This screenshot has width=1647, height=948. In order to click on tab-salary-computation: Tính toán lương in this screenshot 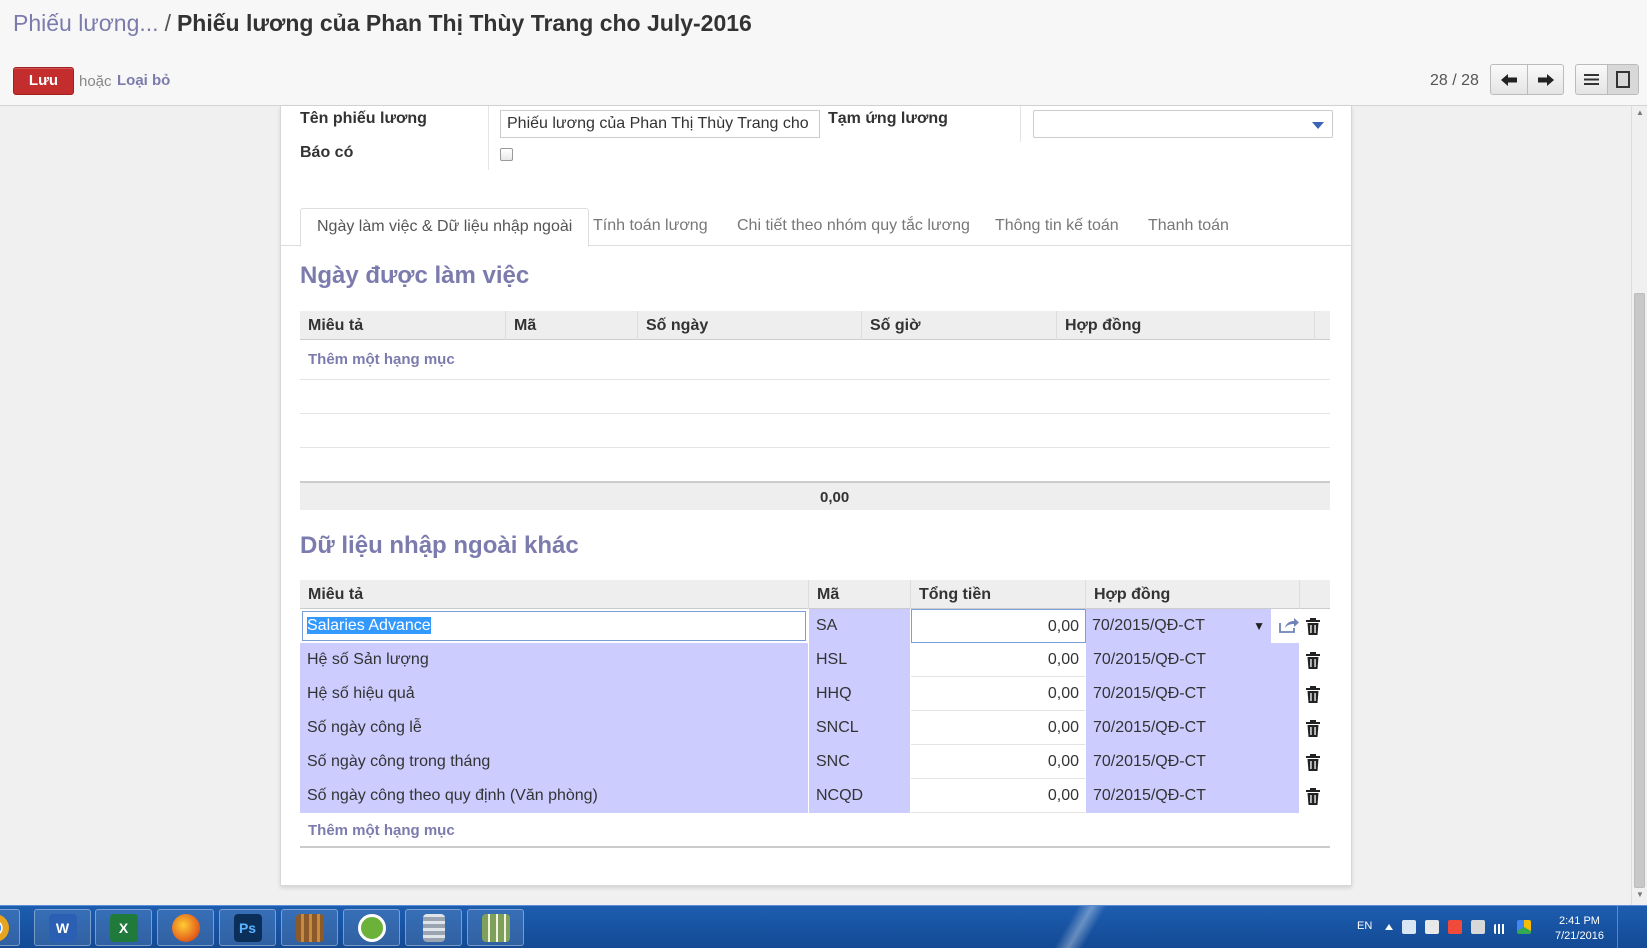, I will do `click(650, 227)`.